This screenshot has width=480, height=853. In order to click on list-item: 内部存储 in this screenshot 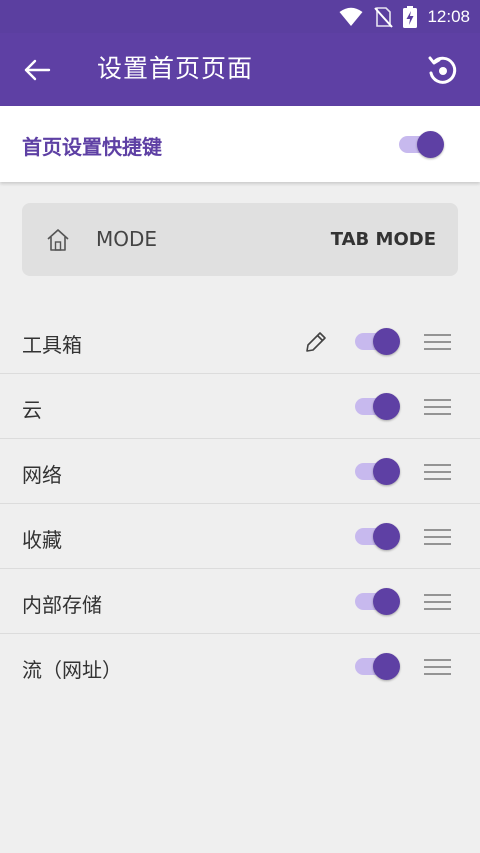, I will do `click(240, 601)`.